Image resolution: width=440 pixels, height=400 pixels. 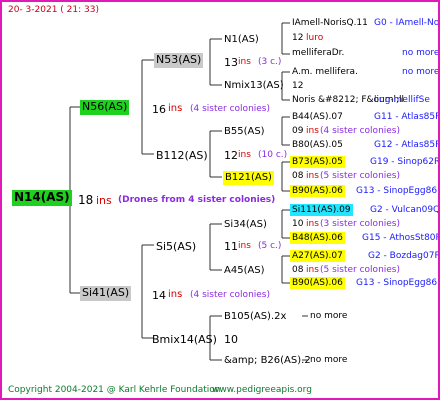 What do you see at coordinates (312, 131) in the screenshot?
I see `r7-ins: ins` at bounding box center [312, 131].